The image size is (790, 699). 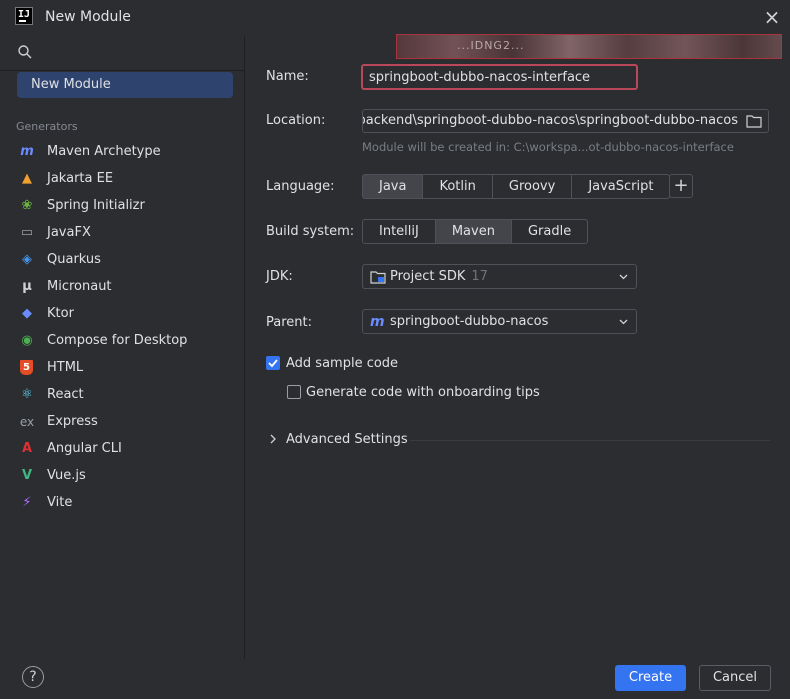 What do you see at coordinates (499, 77) in the screenshot?
I see `name-field` at bounding box center [499, 77].